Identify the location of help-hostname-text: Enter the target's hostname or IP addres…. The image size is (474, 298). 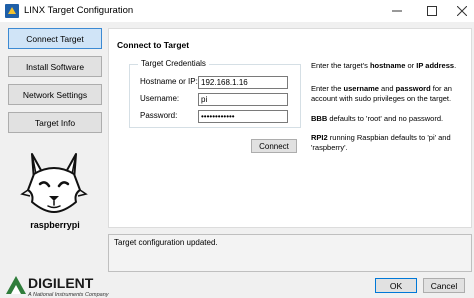
(384, 65).